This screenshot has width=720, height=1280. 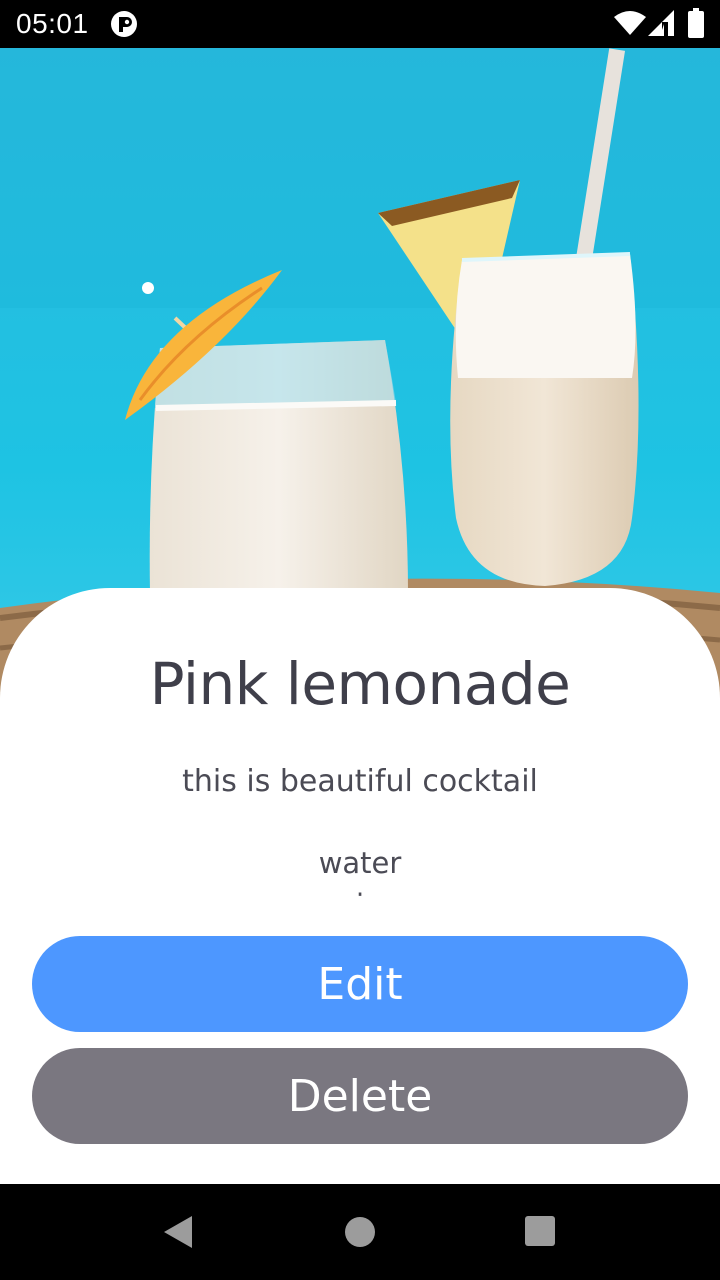 I want to click on status-time: 05:01, so click(x=52, y=23).